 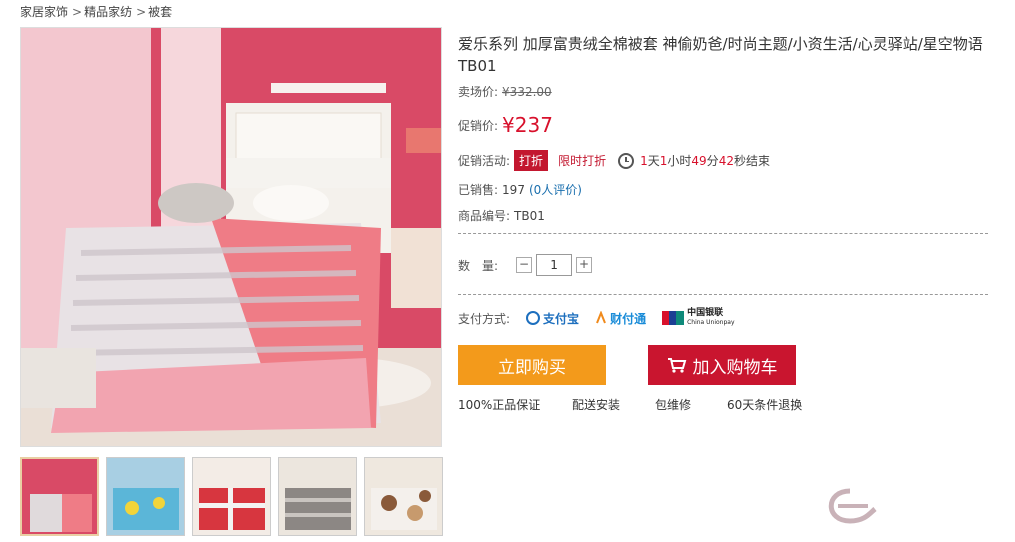 What do you see at coordinates (484, 318) in the screenshot?
I see `payment-label: 支付方式:` at bounding box center [484, 318].